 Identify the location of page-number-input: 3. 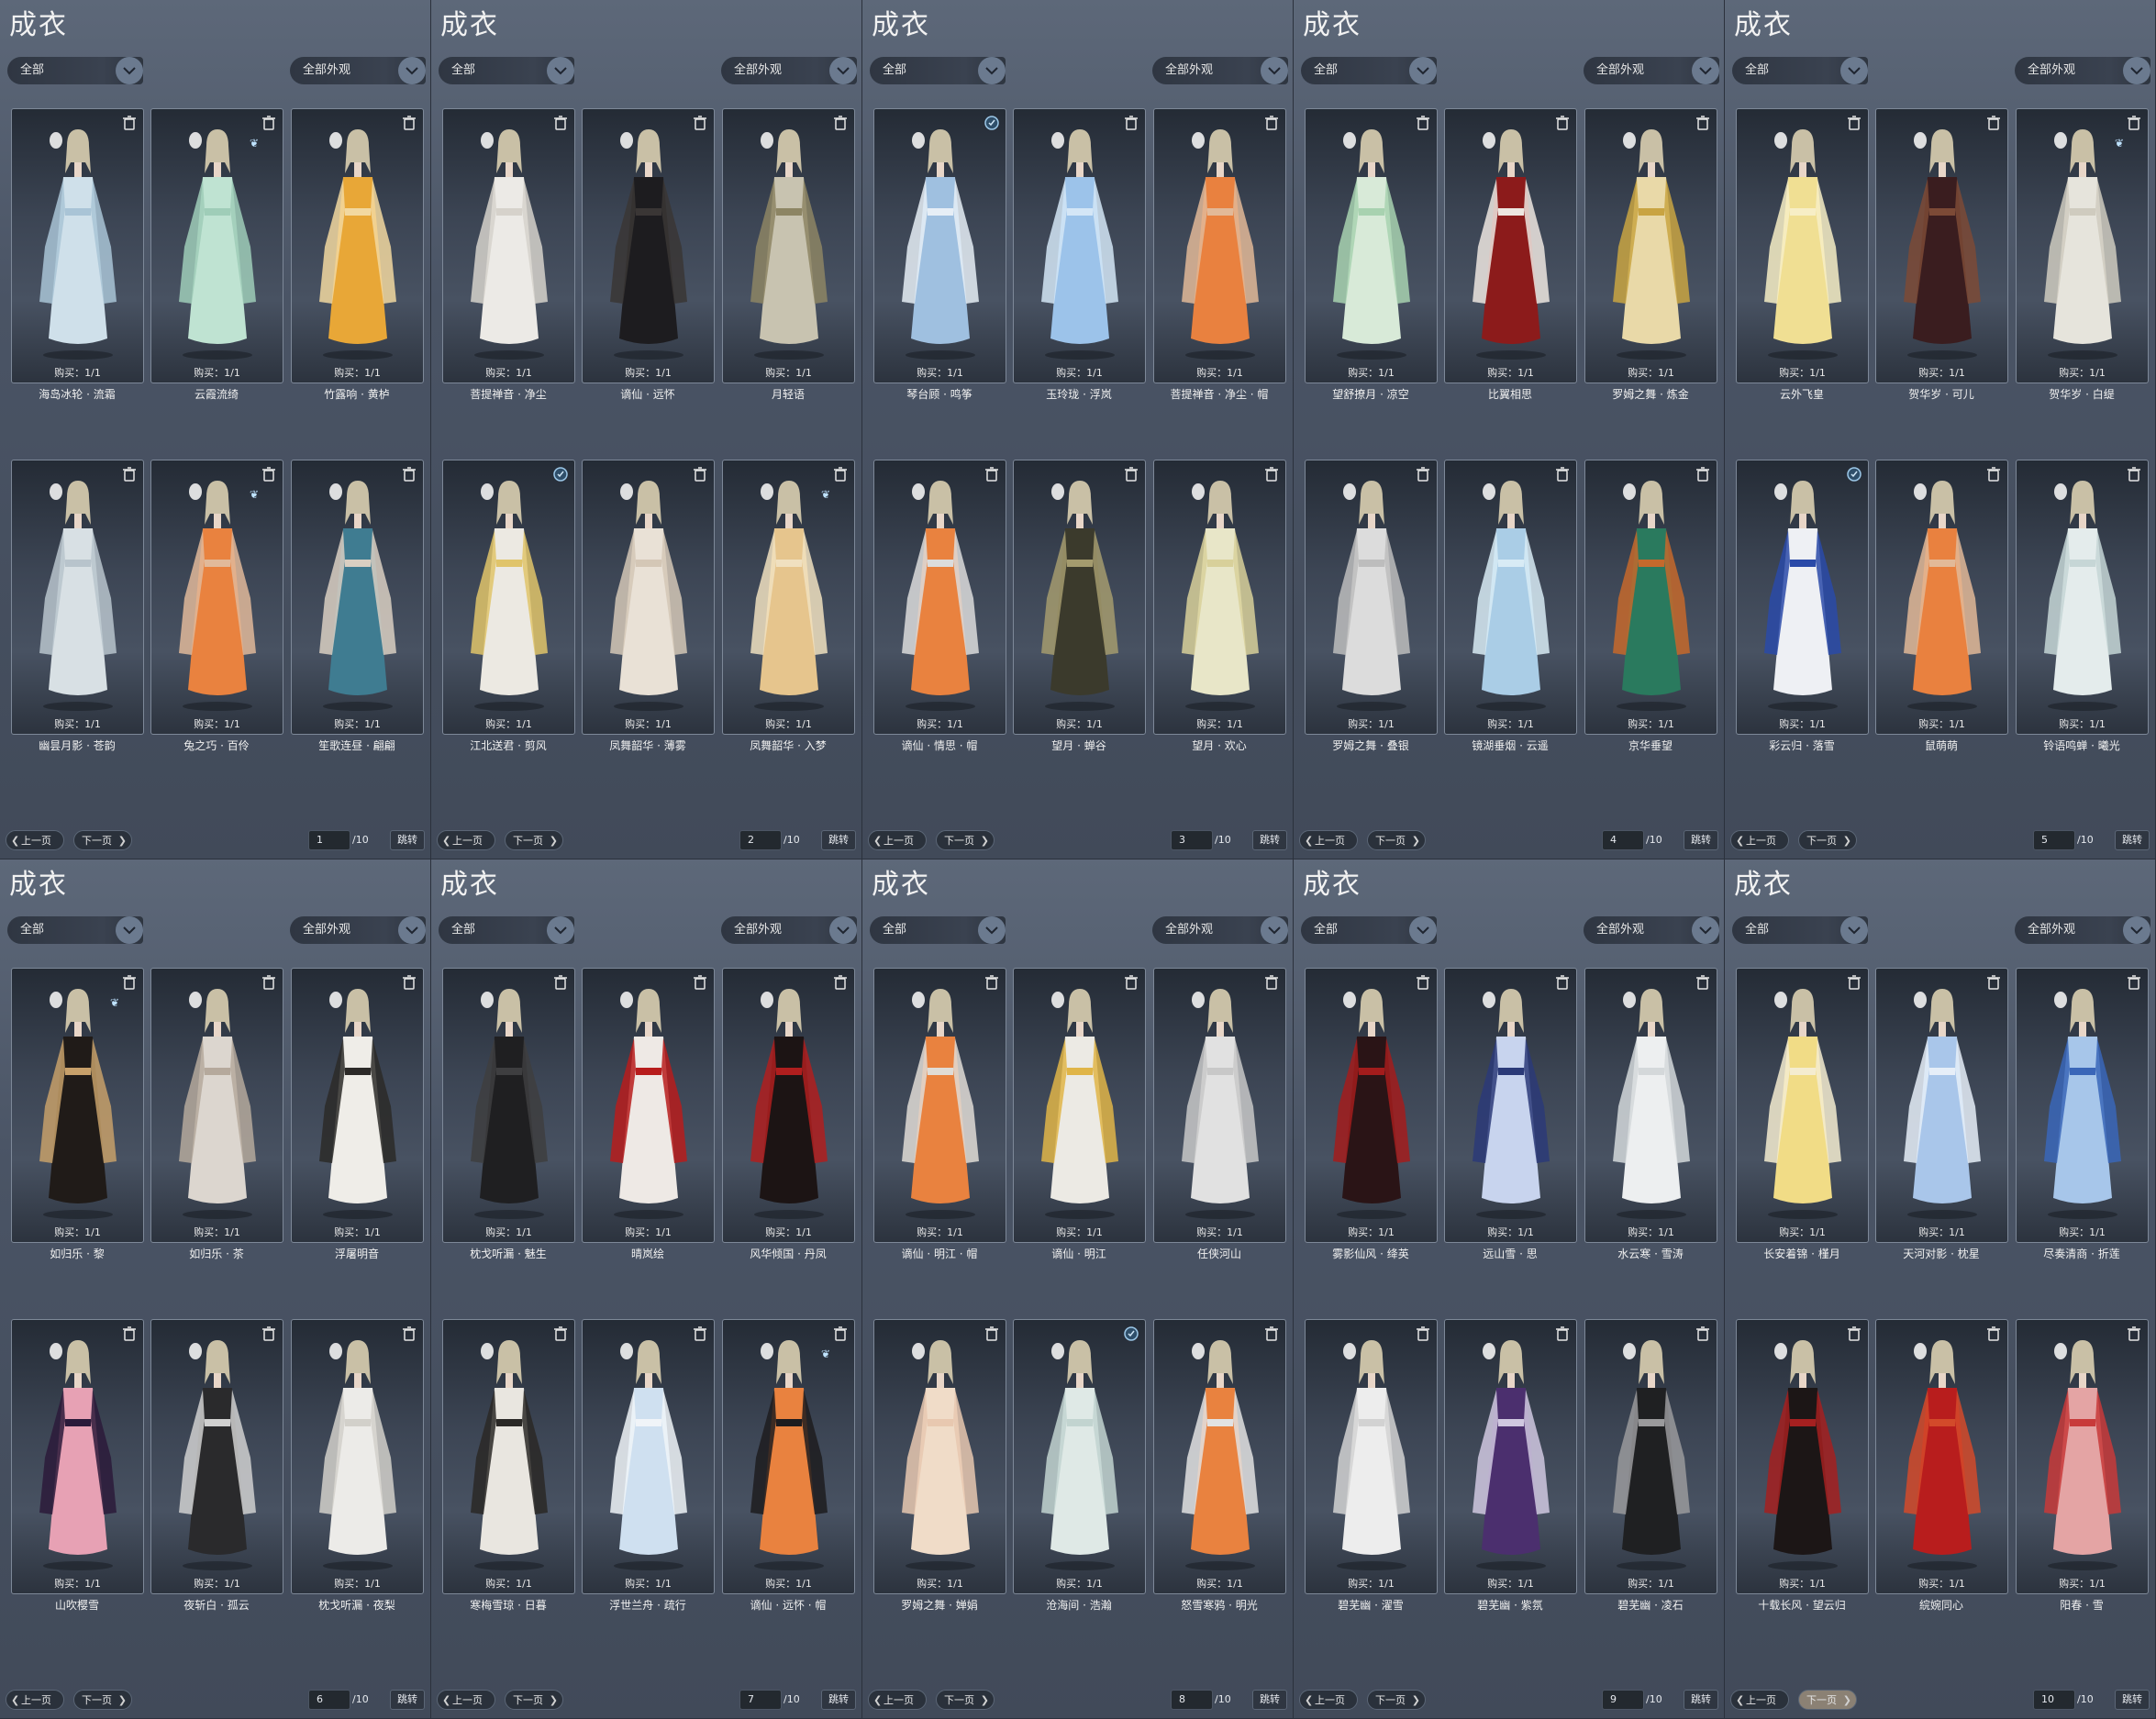
(1192, 840).